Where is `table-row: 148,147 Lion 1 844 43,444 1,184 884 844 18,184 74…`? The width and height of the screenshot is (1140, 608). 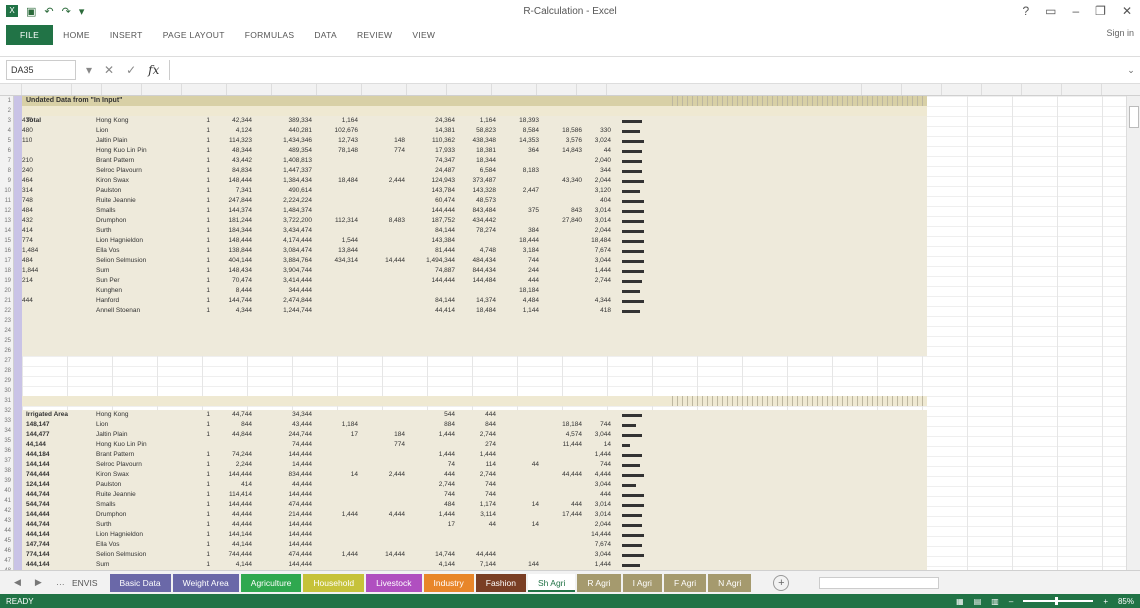
table-row: 148,147 Lion 1 844 43,444 1,184 884 844 18,184 74… is located at coordinates (474, 425).